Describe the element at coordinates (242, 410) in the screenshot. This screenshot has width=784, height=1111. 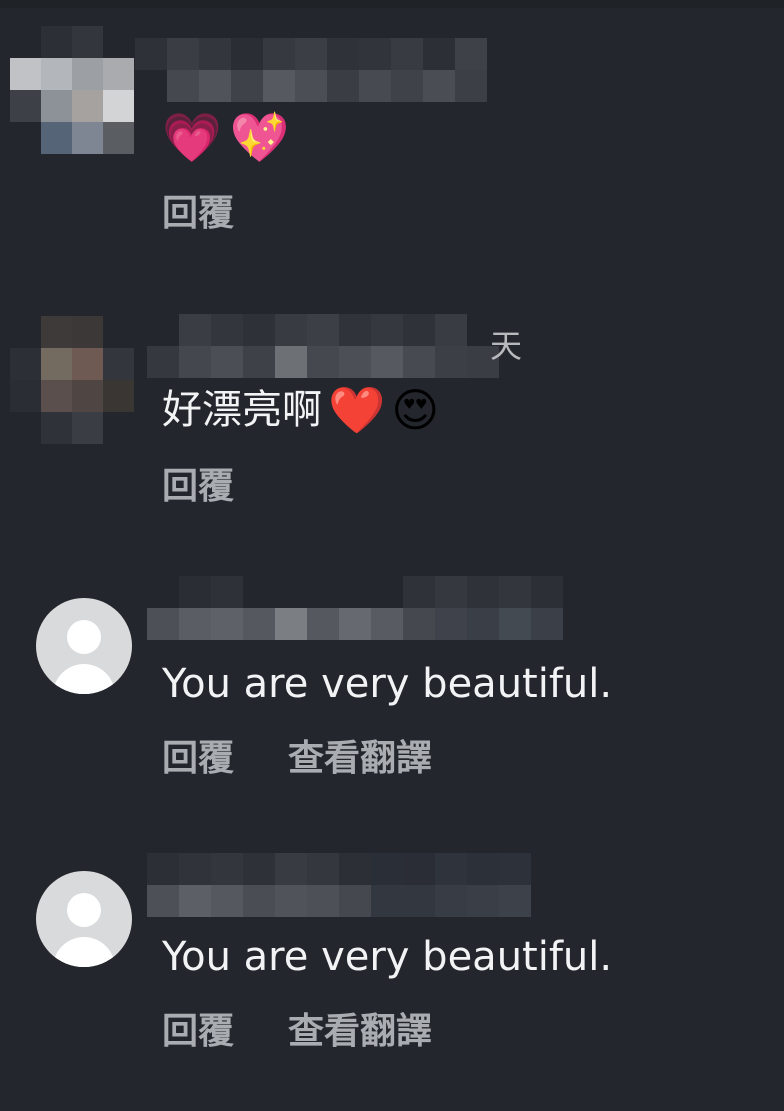
I see `comment-text: 好漂亮啊` at that location.